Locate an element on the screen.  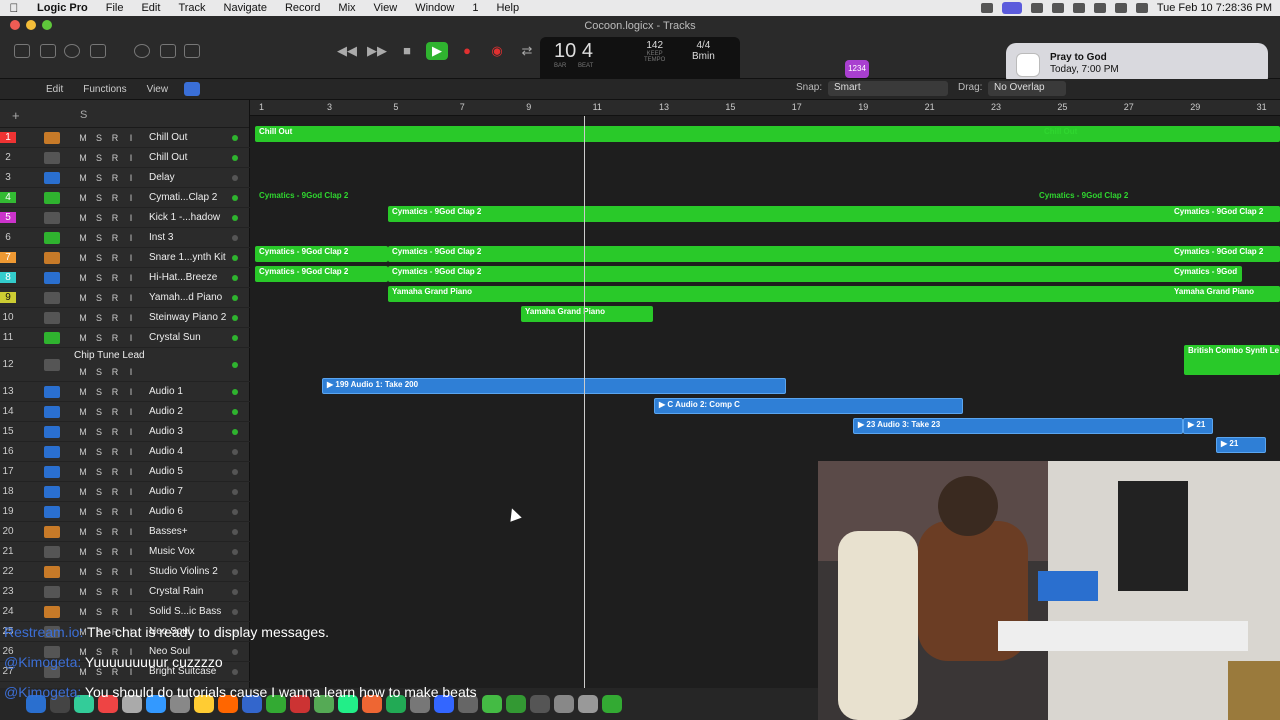
status-icon is located at coordinates (986, 8).